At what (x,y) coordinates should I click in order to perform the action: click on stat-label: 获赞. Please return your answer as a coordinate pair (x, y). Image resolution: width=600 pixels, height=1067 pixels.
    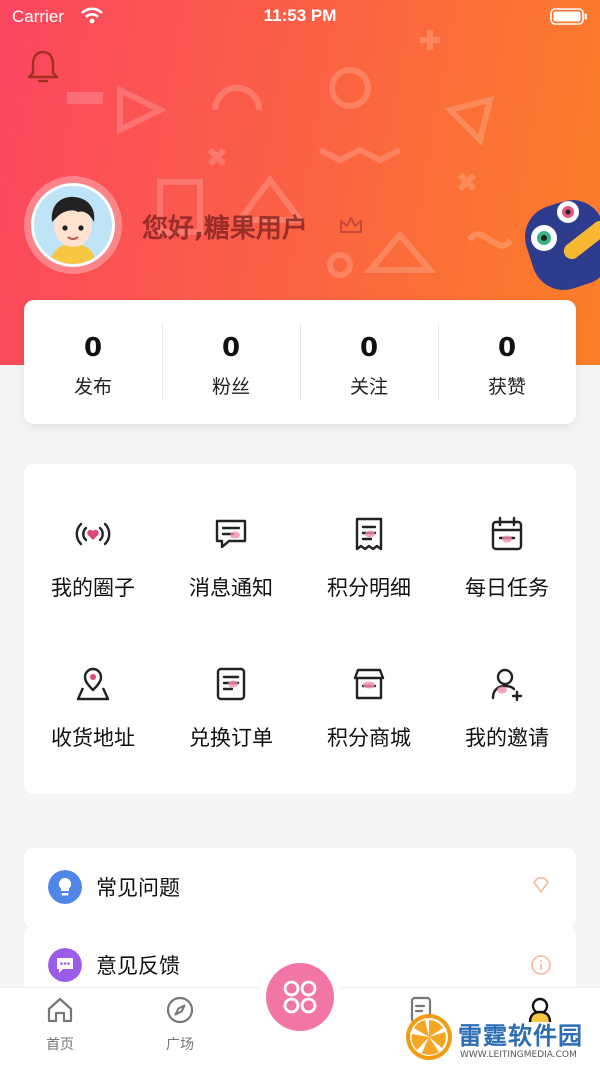
    Looking at the image, I should click on (506, 387).